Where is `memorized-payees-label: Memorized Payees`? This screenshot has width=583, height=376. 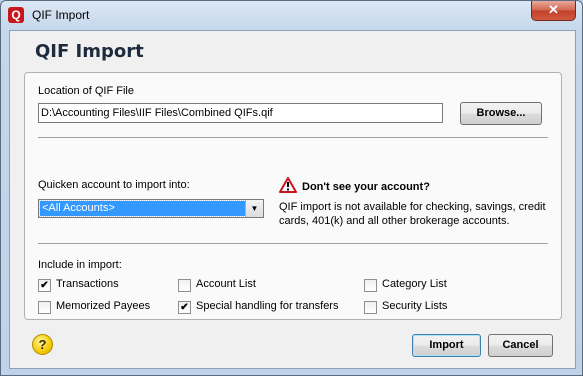 memorized-payees-label: Memorized Payees is located at coordinates (103, 306).